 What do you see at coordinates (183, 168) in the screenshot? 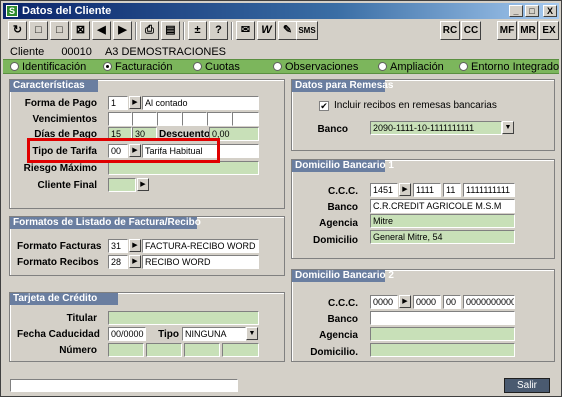
I see `riesgo-maximo-field` at bounding box center [183, 168].